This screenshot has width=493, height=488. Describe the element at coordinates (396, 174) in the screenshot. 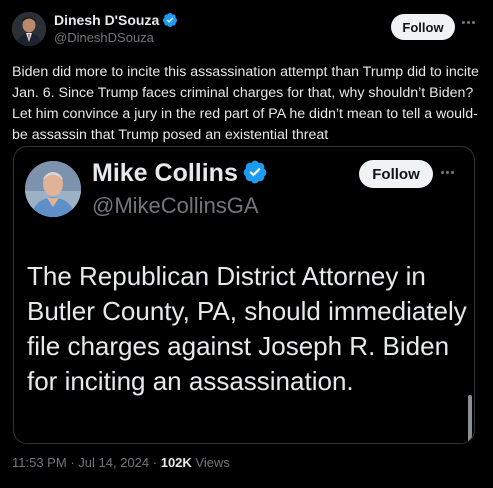

I see `quoted-follow-button: Follow` at that location.